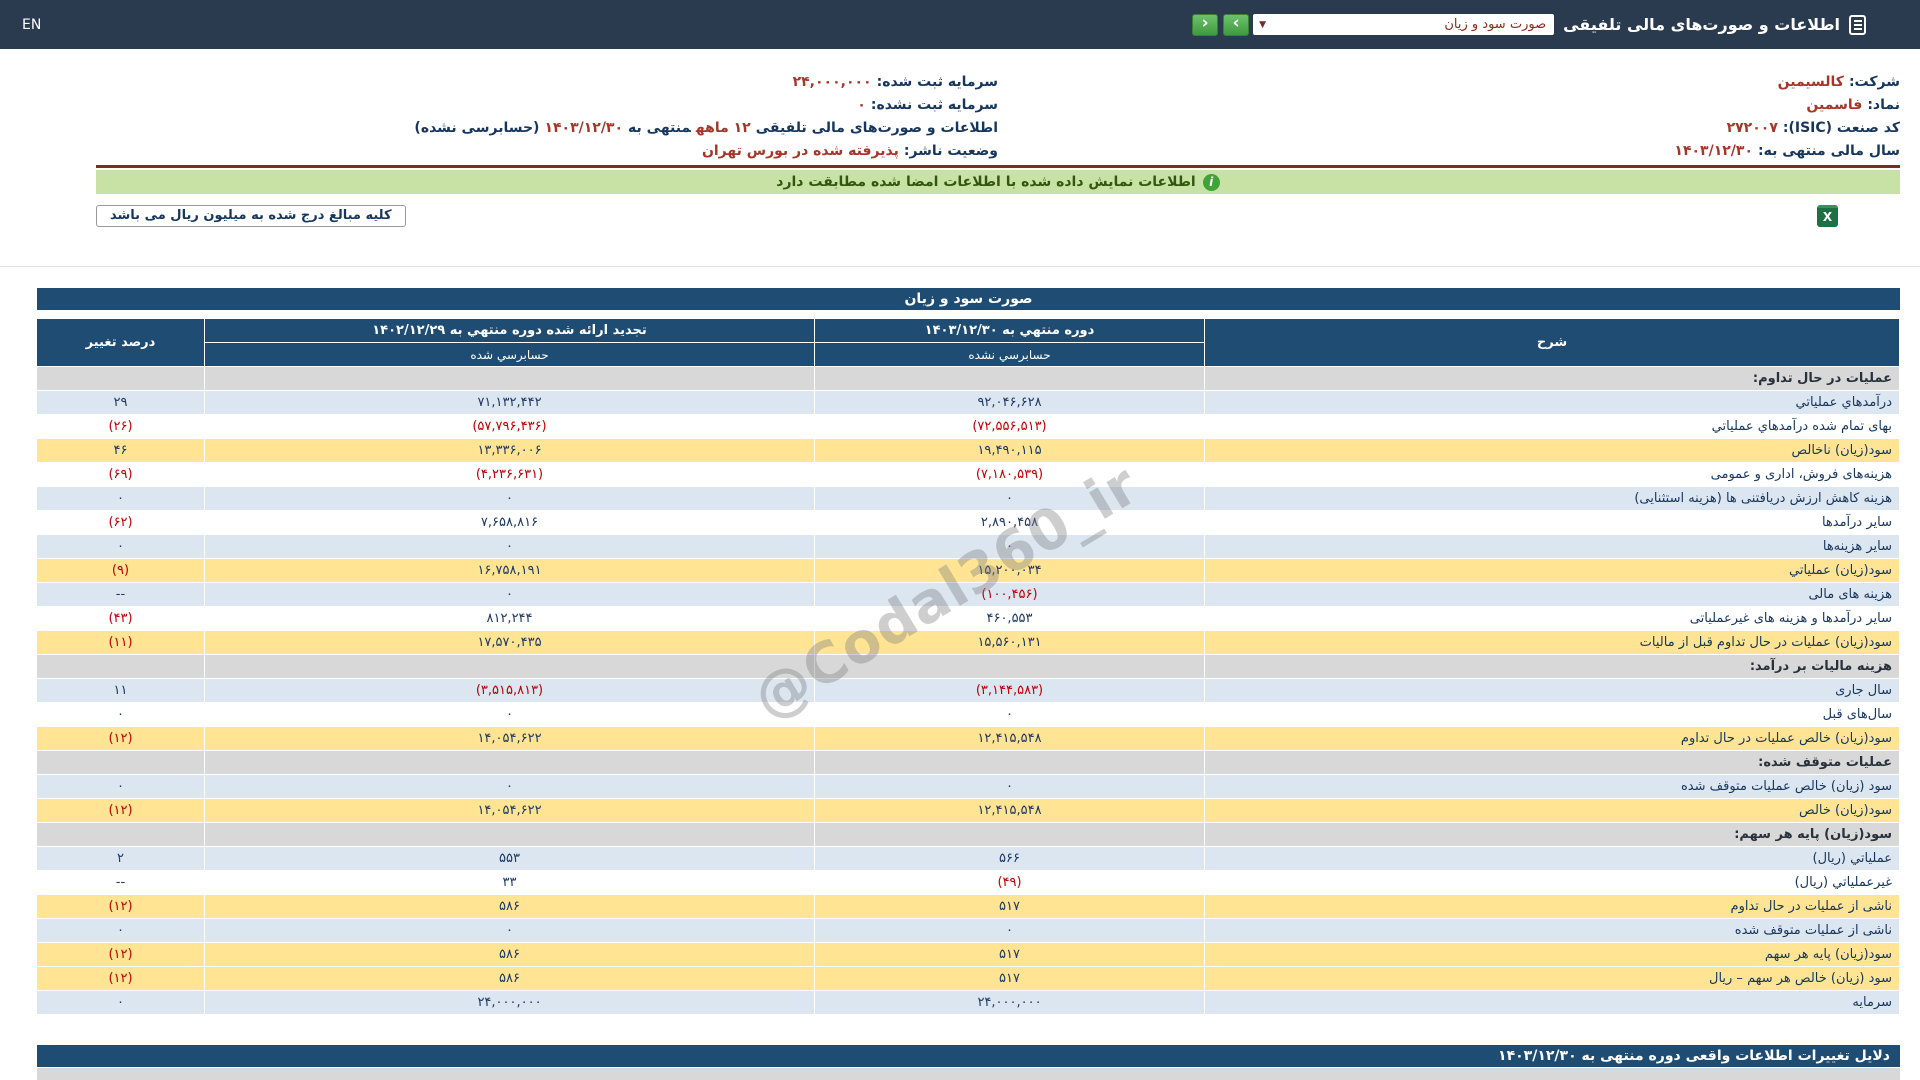  What do you see at coordinates (120, 858) in the screenshot?
I see `value-pct-change: ۲` at bounding box center [120, 858].